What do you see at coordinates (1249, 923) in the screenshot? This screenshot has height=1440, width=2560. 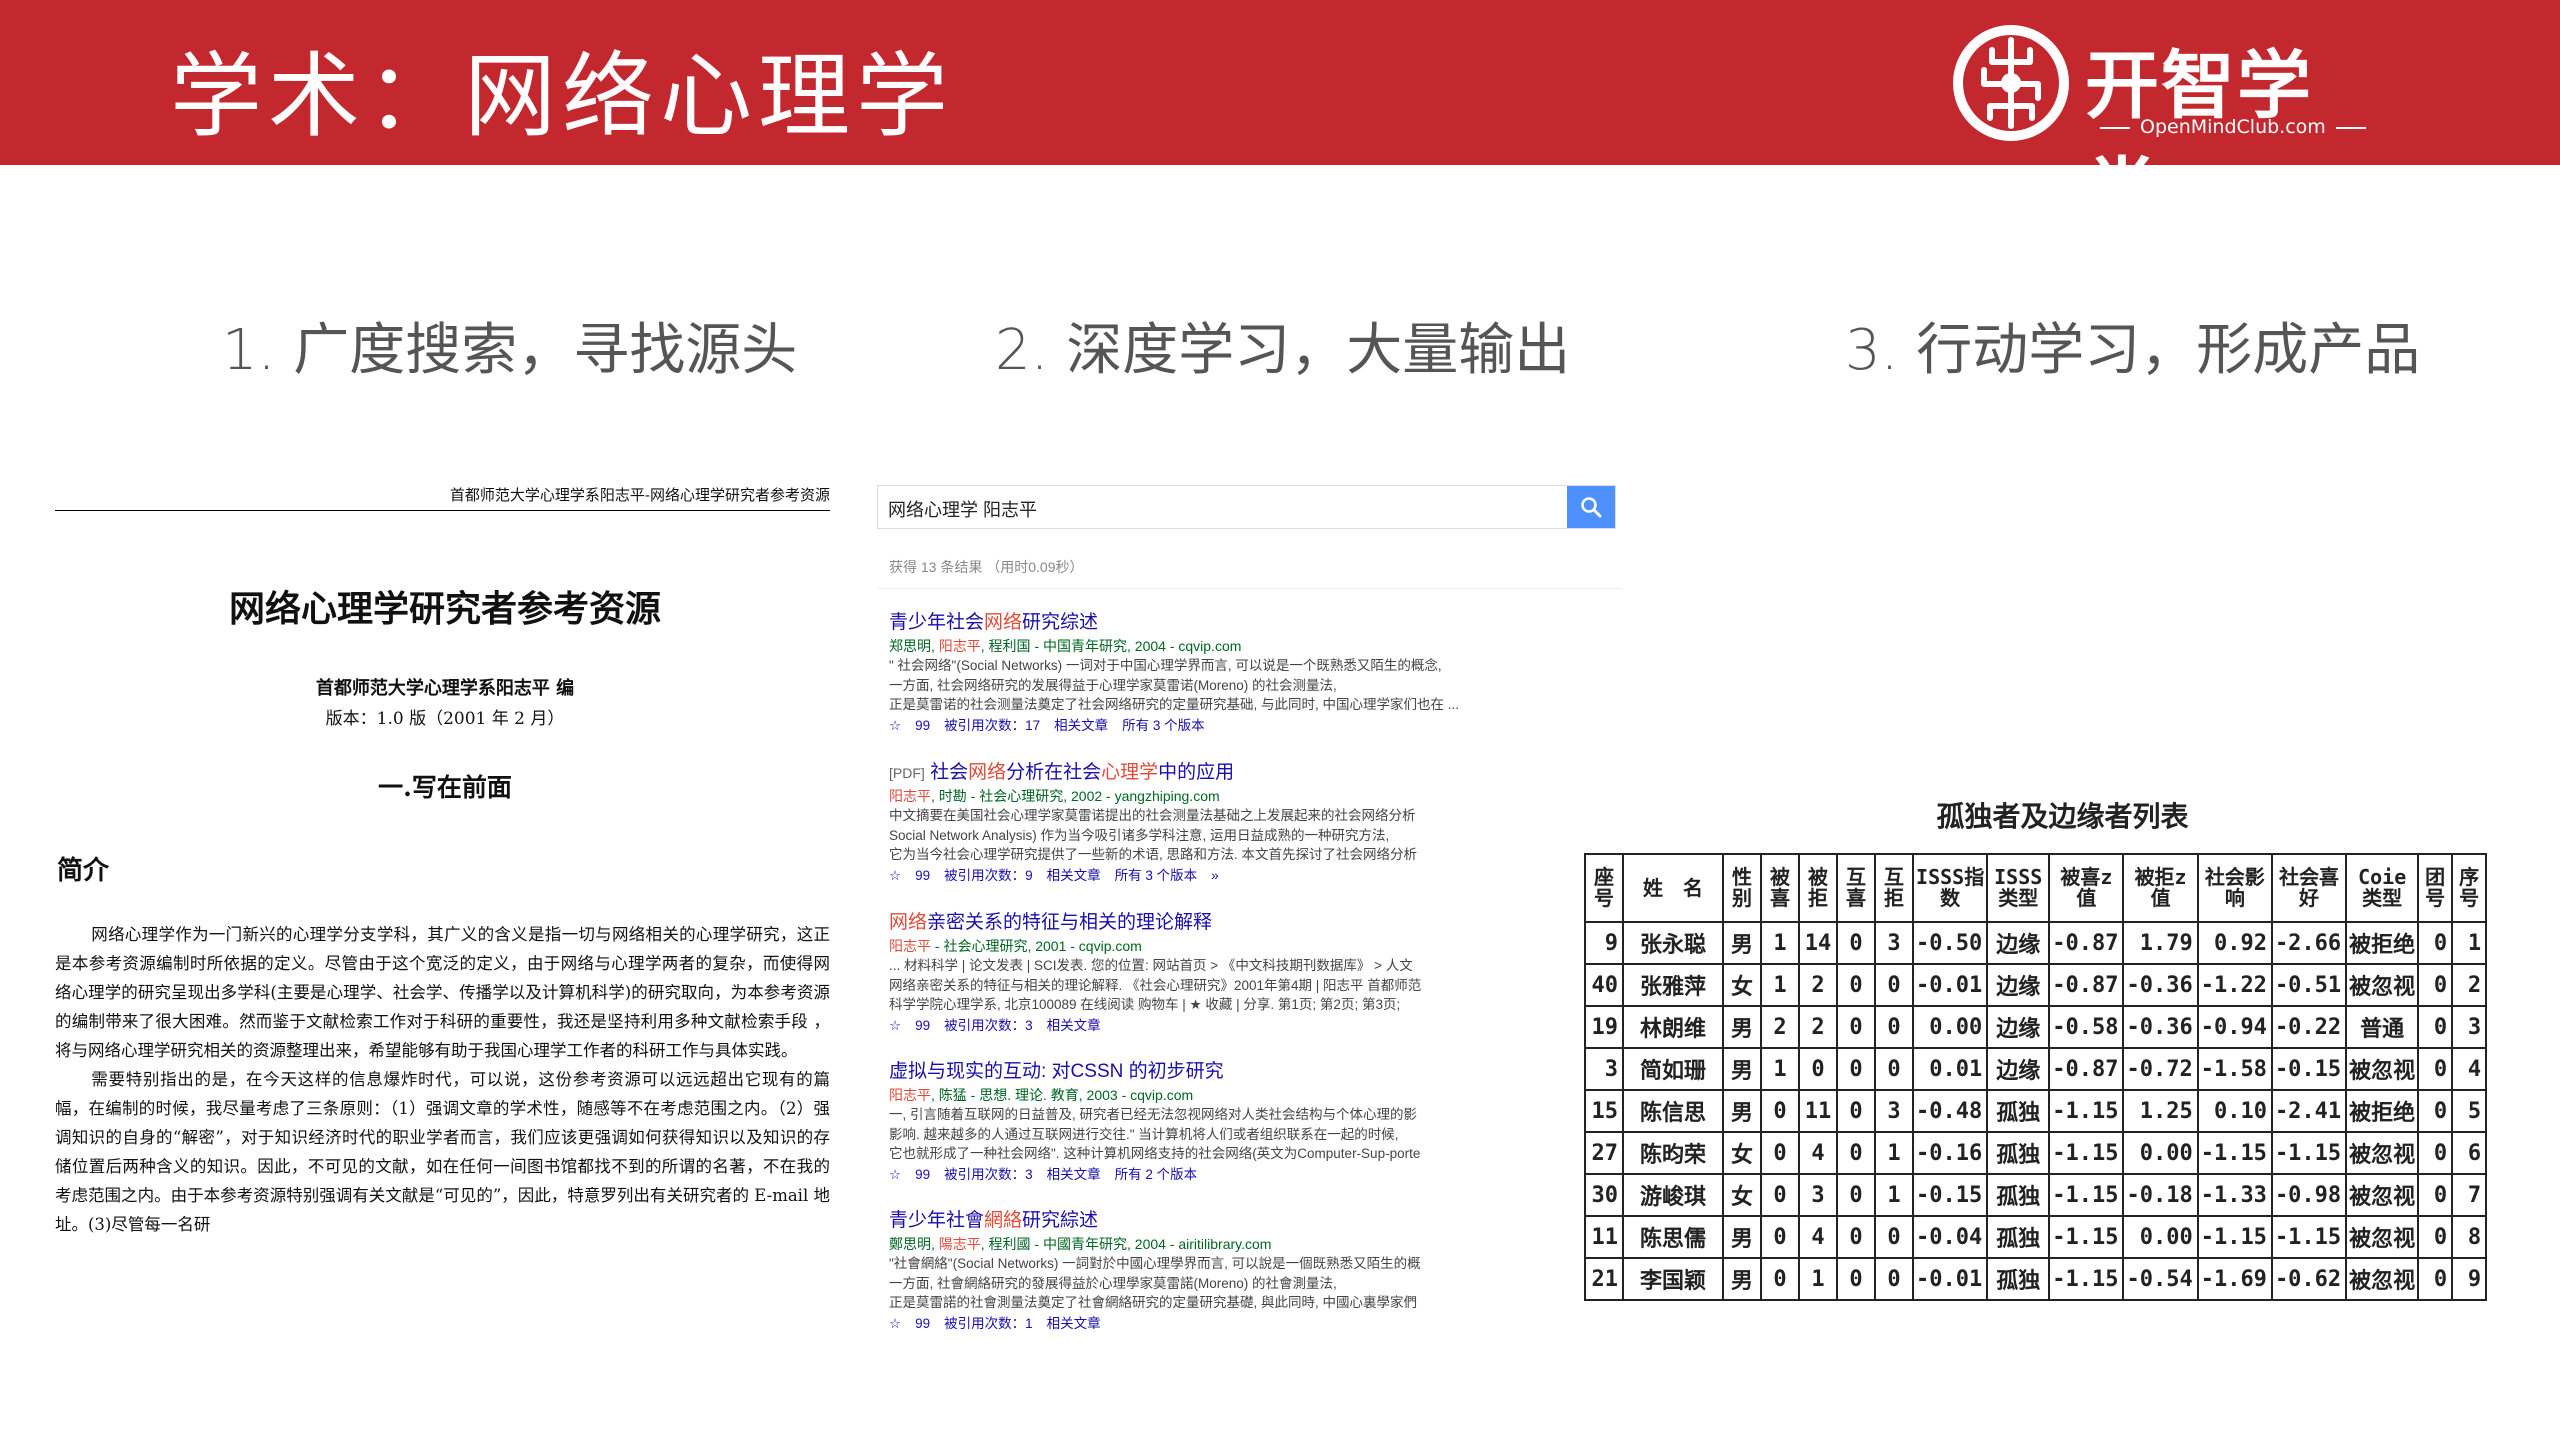 I see `result-title-link: 网络亲密关系的特征与相关的理论解释` at bounding box center [1249, 923].